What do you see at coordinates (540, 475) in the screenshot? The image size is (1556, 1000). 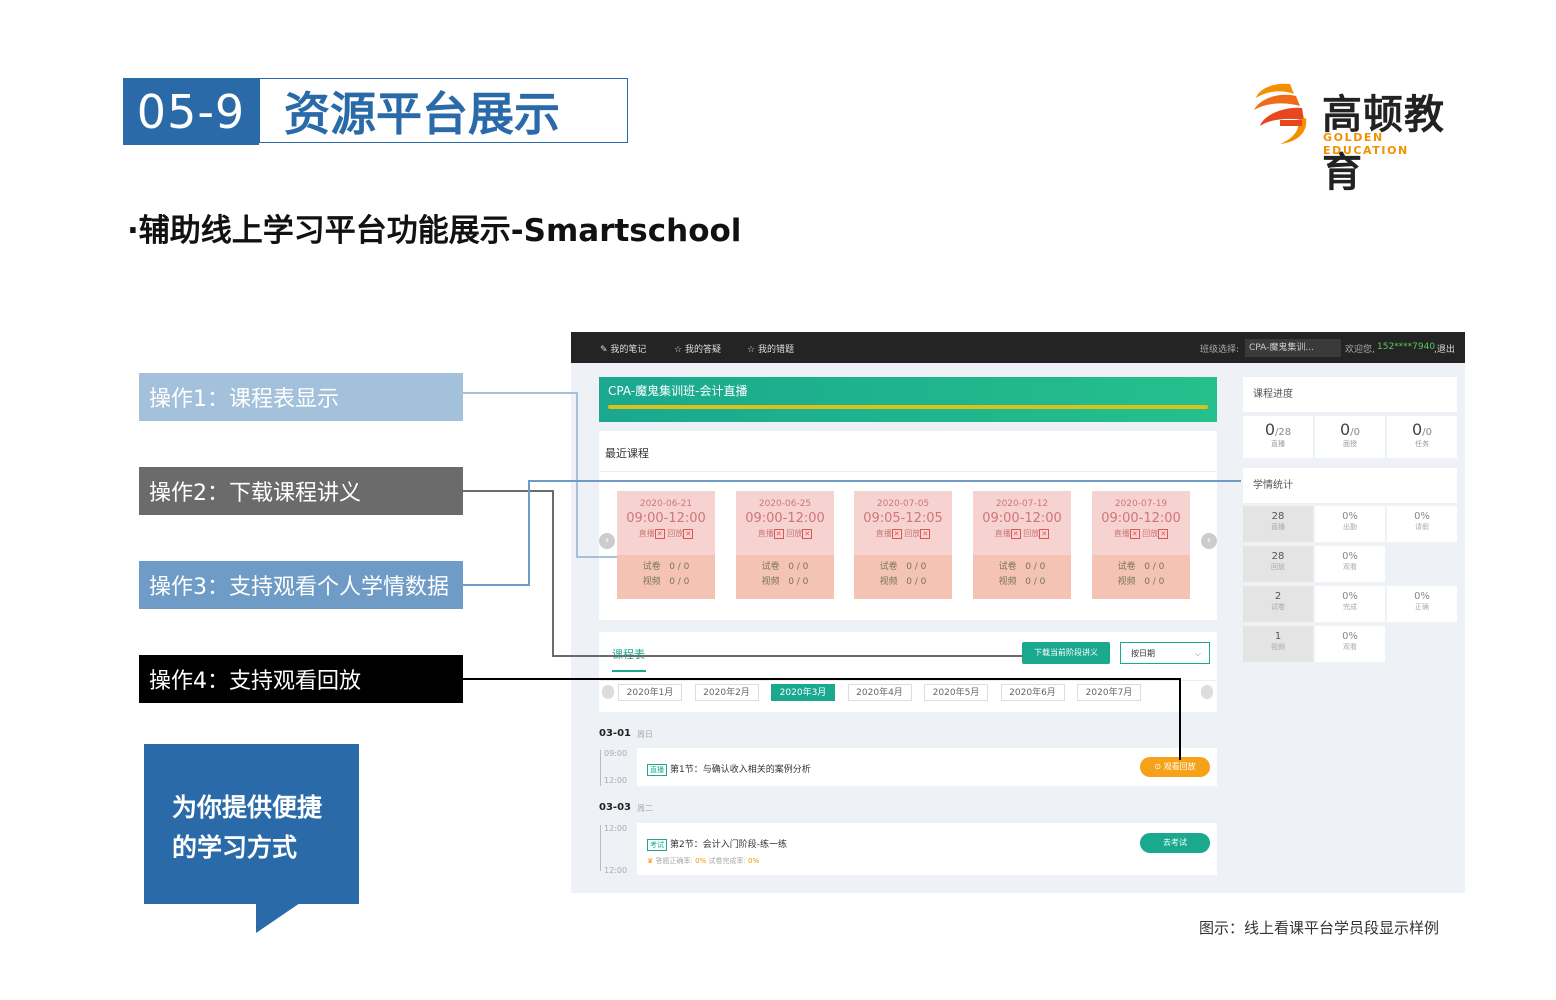 I see `connector-op1` at bounding box center [540, 475].